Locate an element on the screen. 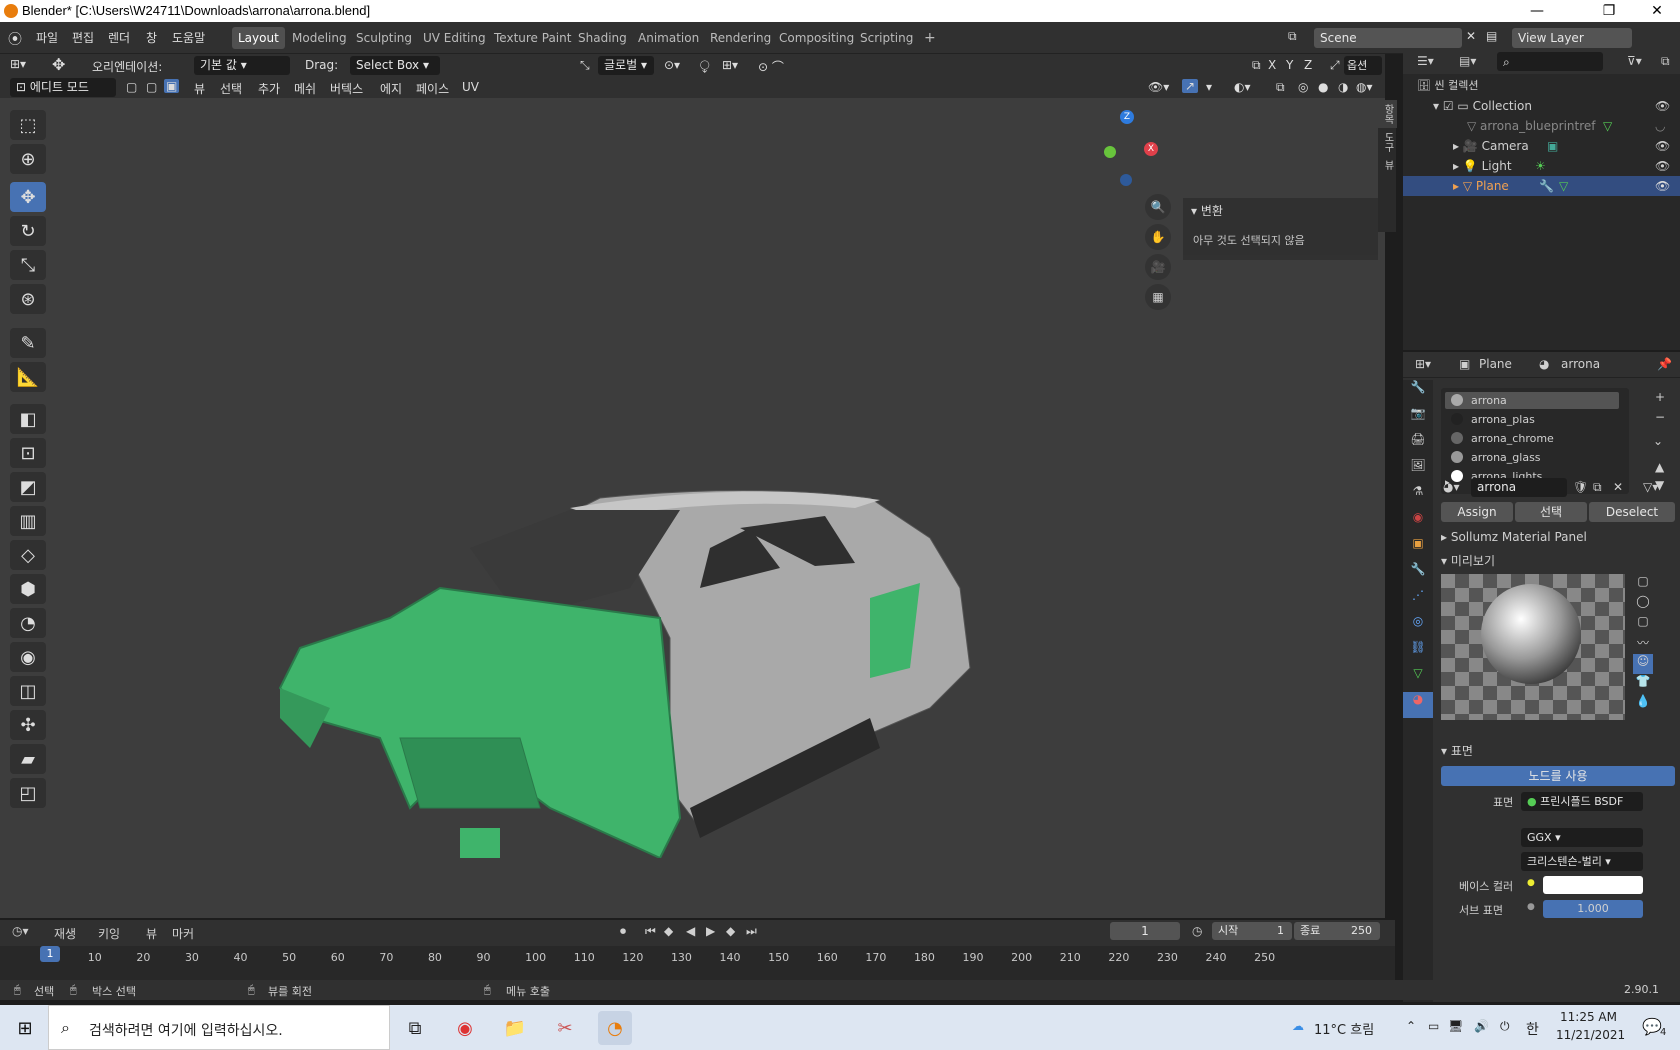 This screenshot has height=1050, width=1680. tab-view: 뷰 is located at coordinates (1387, 165).